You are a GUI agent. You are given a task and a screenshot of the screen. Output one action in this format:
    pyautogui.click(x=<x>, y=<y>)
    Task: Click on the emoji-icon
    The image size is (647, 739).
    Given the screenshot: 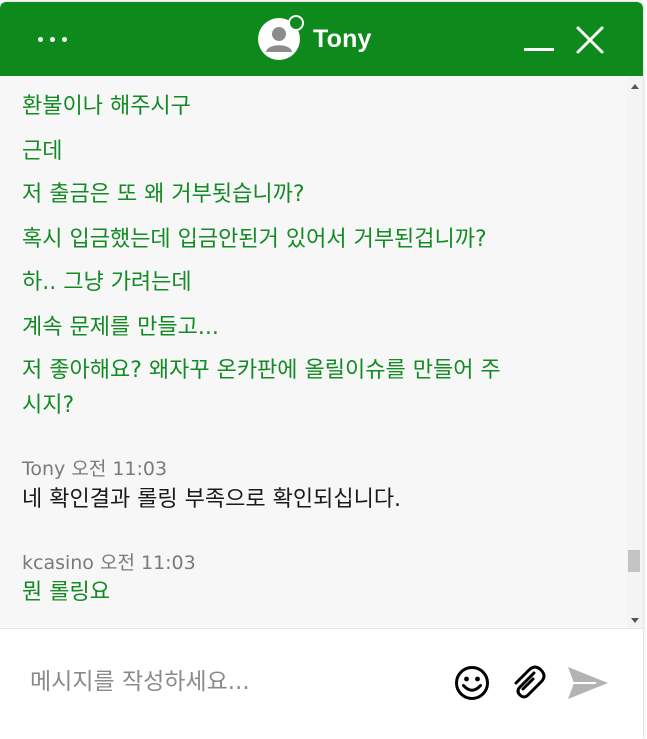 What is the action you would take?
    pyautogui.click(x=472, y=683)
    